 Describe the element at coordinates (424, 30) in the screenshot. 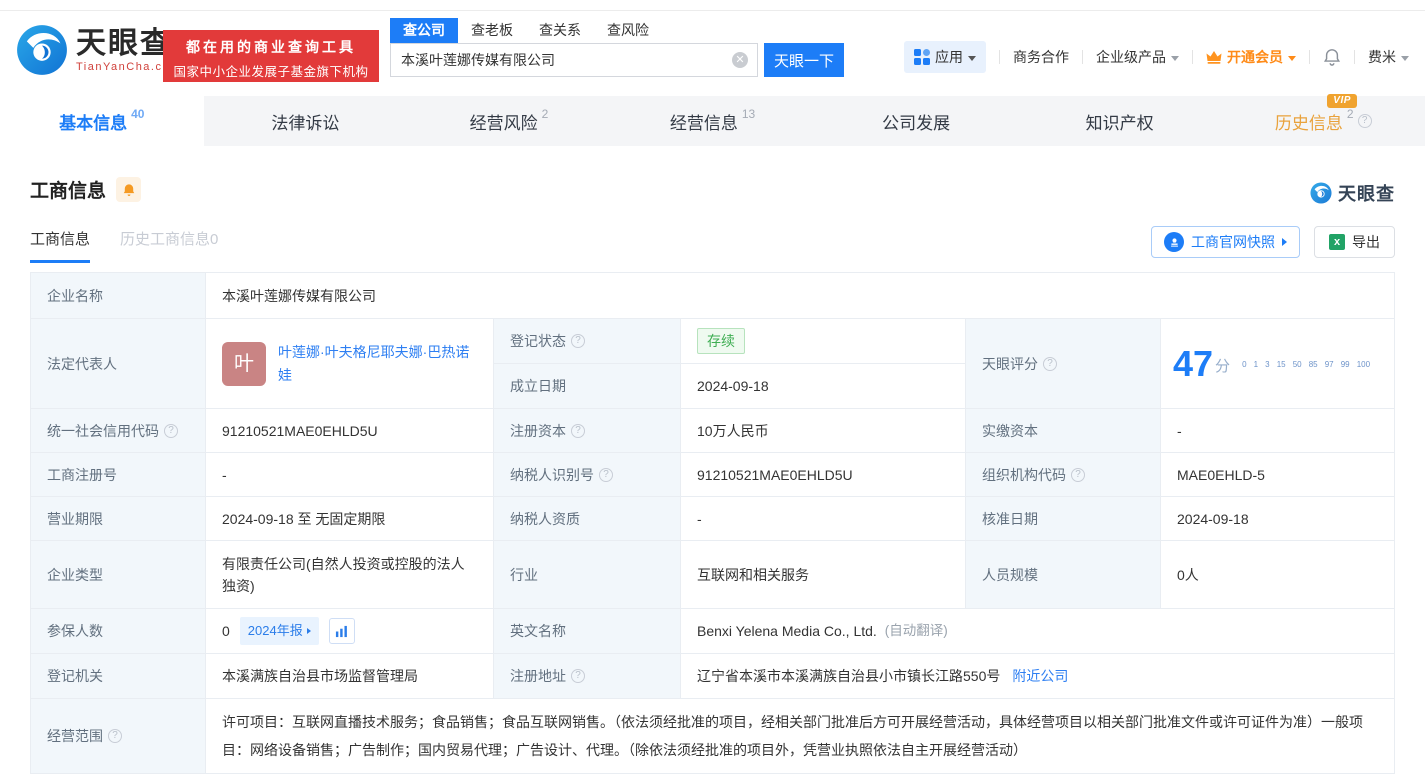

I see `search-tab-company: 查公司` at that location.